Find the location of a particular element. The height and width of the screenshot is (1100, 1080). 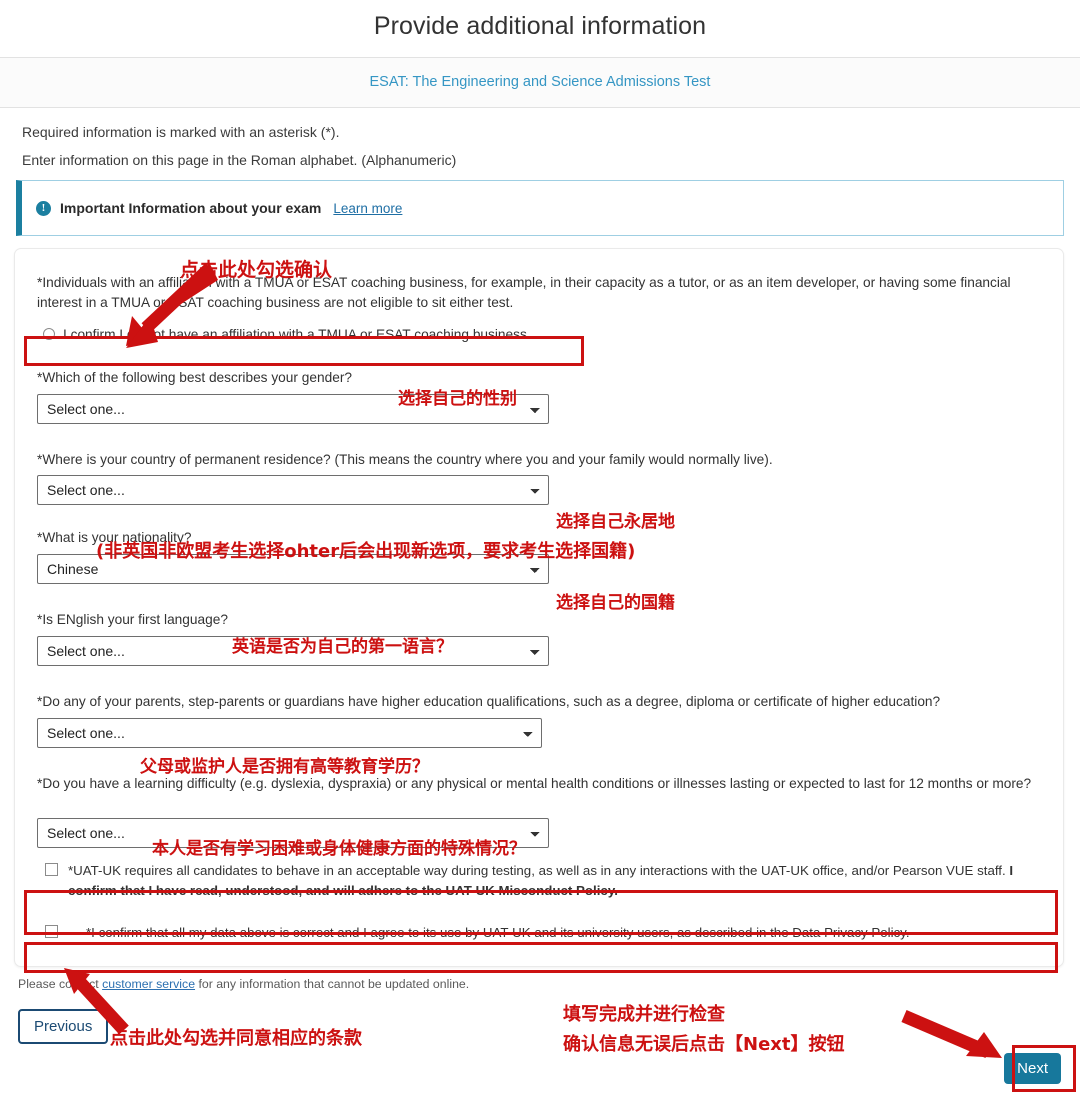

previous-button: Previous is located at coordinates (63, 1026).